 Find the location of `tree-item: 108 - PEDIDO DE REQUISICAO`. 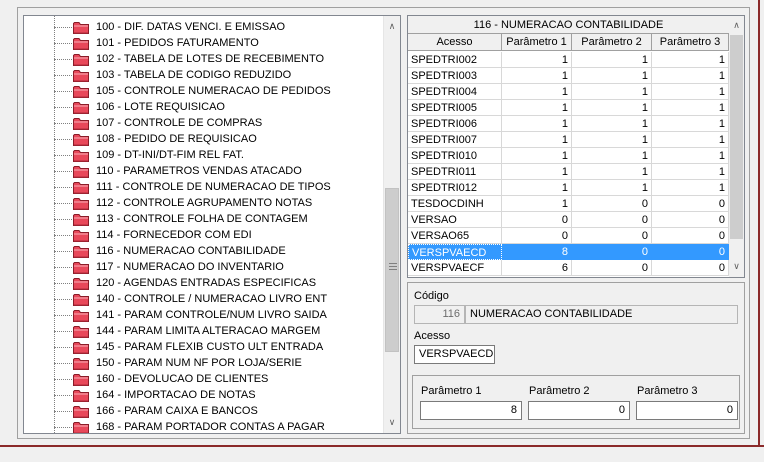

tree-item: 108 - PEDIDO DE REQUISICAO is located at coordinates (204, 139).